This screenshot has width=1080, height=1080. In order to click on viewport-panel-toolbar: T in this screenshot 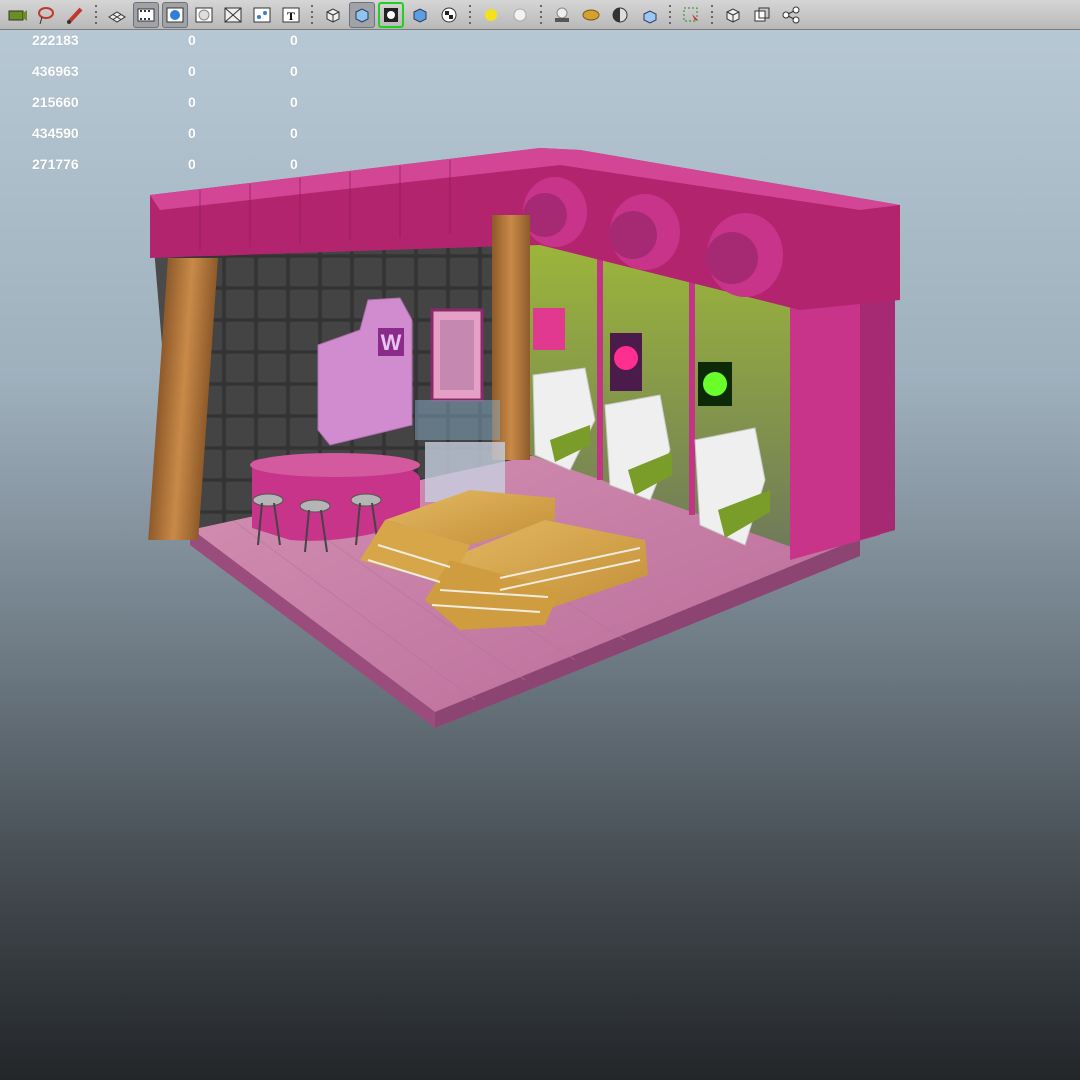, I will do `click(540, 15)`.